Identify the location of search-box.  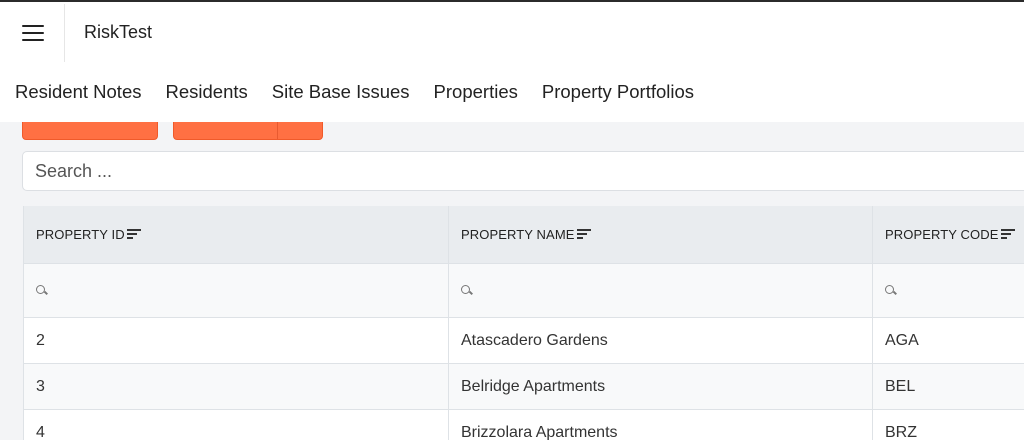
(523, 171).